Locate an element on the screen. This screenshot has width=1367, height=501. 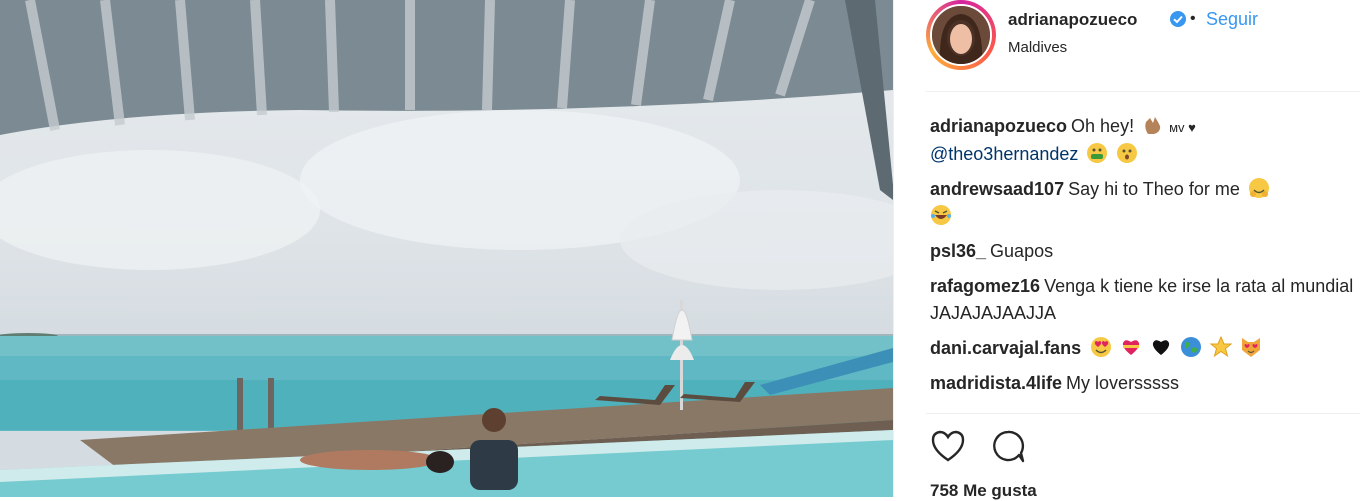
follow-button: Seguir is located at coordinates (1232, 19).